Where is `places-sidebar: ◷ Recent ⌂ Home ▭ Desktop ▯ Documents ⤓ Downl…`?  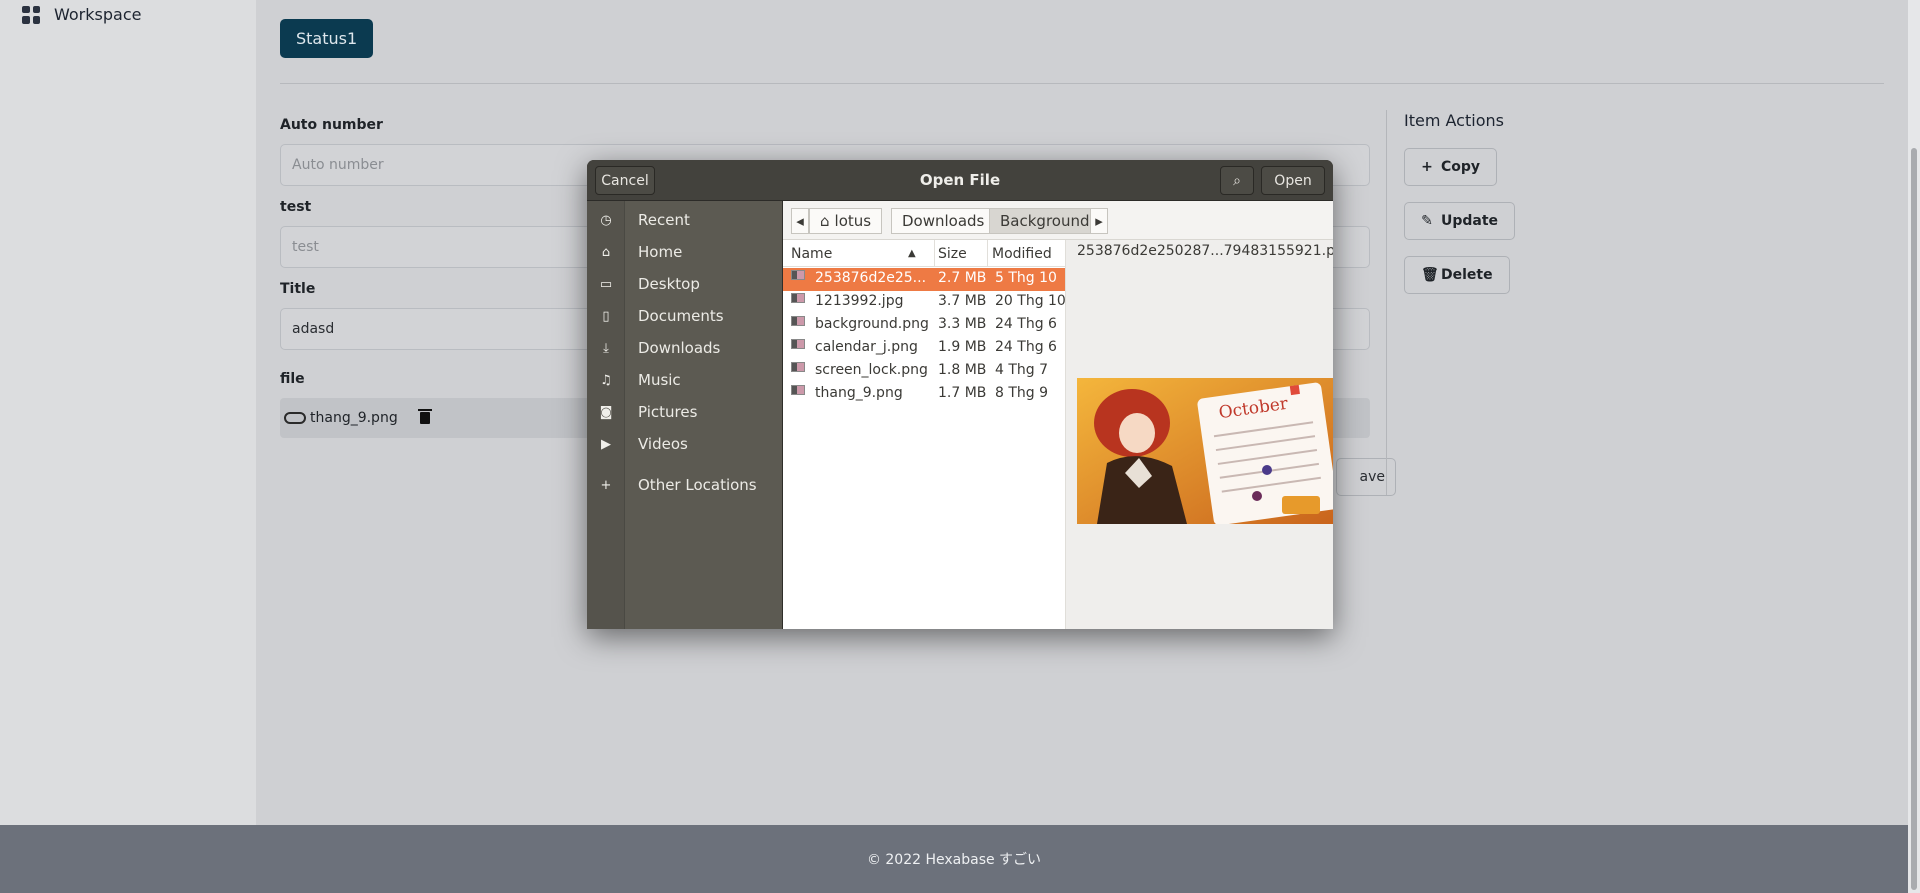 places-sidebar: ◷ Recent ⌂ Home ▭ Desktop ▯ Documents ⤓ Downl… is located at coordinates (685, 415).